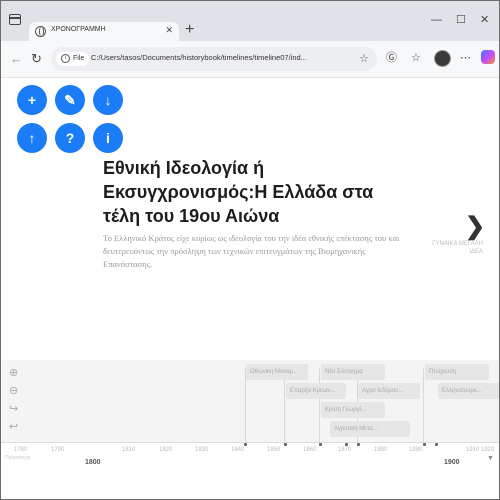  Describe the element at coordinates (70, 100) in the screenshot. I see `edit-button: ✎` at that location.